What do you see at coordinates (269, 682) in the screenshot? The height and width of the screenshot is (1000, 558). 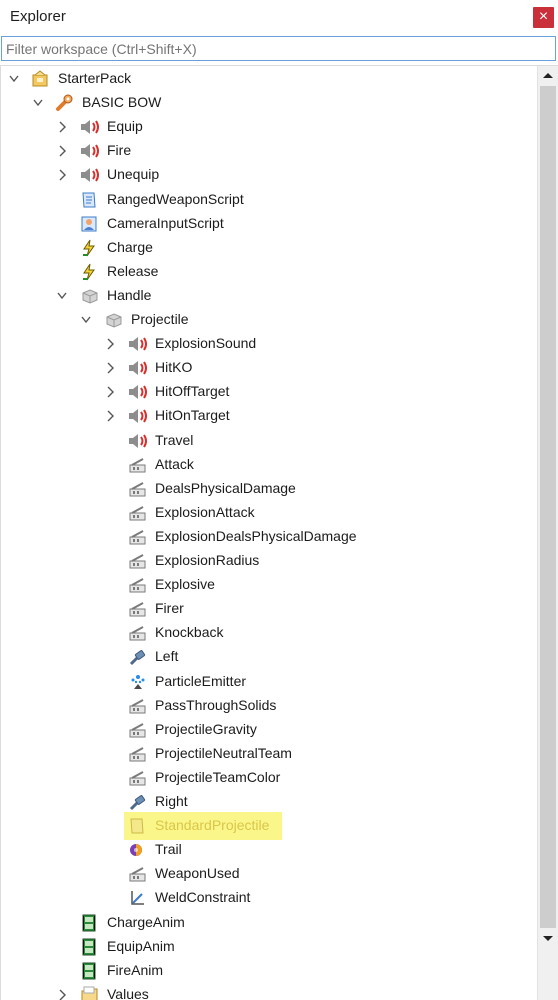 I see `tree-row: ParticleEmitter` at bounding box center [269, 682].